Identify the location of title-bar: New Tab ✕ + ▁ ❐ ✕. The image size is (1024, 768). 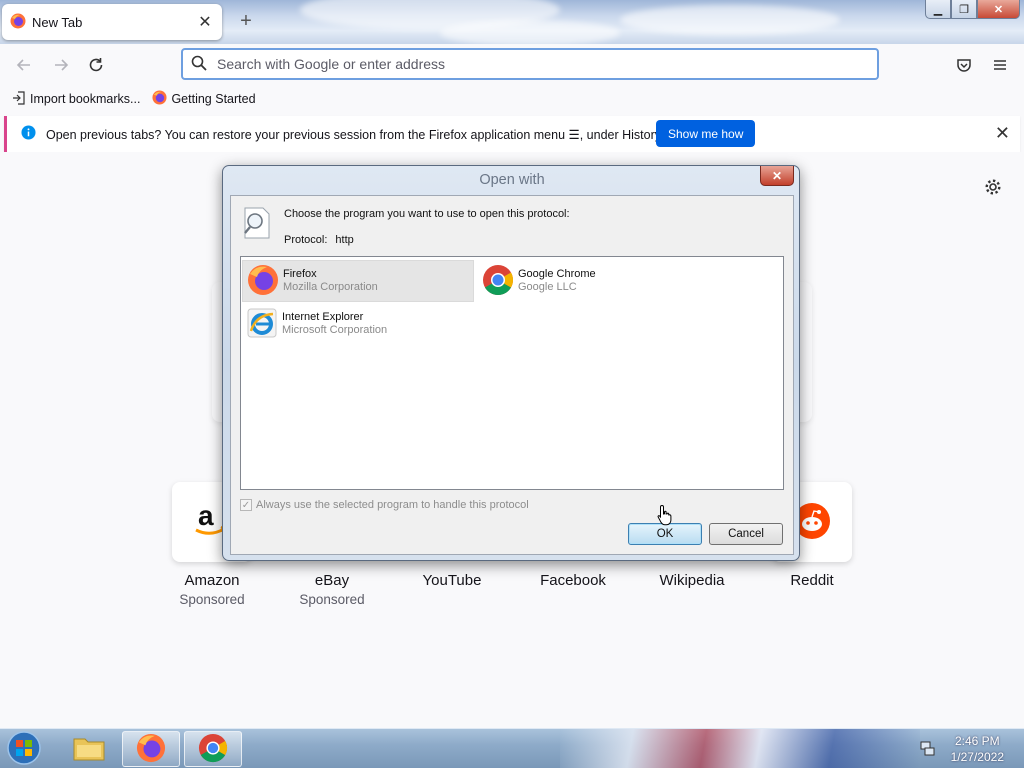
(512, 22).